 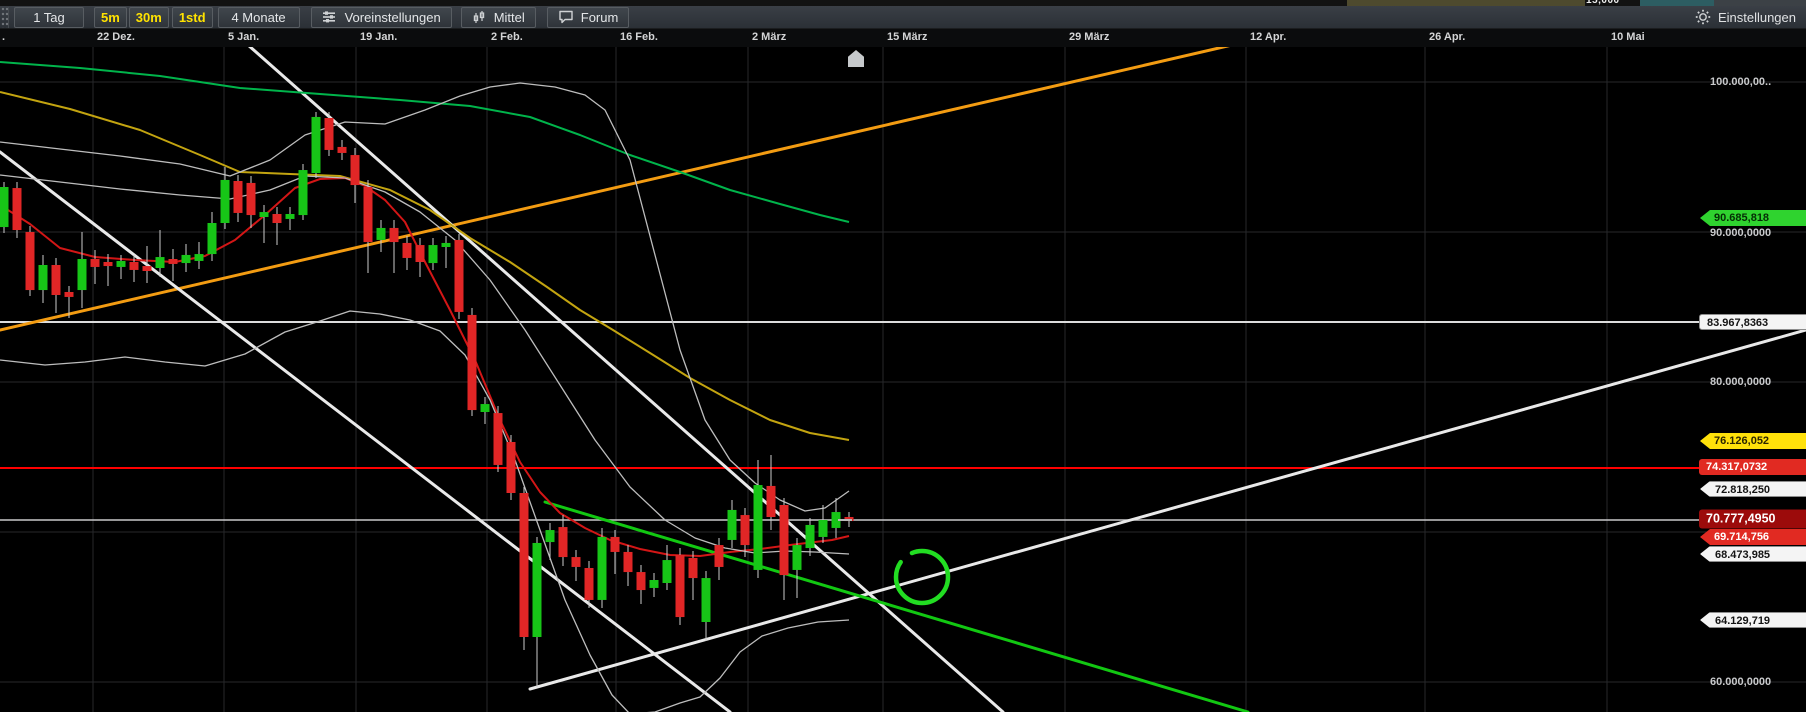 I want to click on green-ma, so click(x=425, y=142).